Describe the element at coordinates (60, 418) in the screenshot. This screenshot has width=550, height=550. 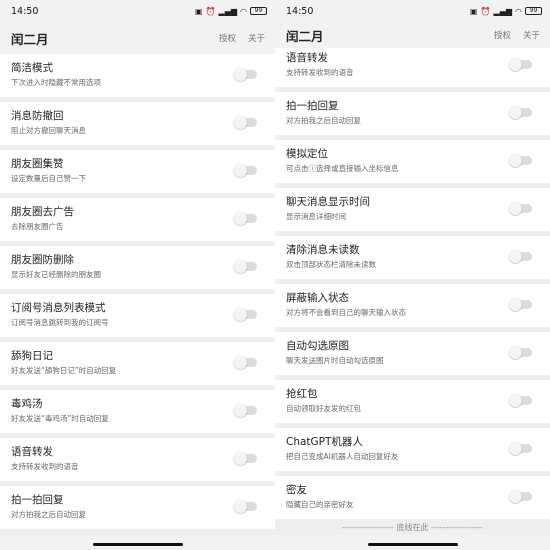
I see `setting-description: 好友发送“毒鸡汤”时自动回复` at that location.